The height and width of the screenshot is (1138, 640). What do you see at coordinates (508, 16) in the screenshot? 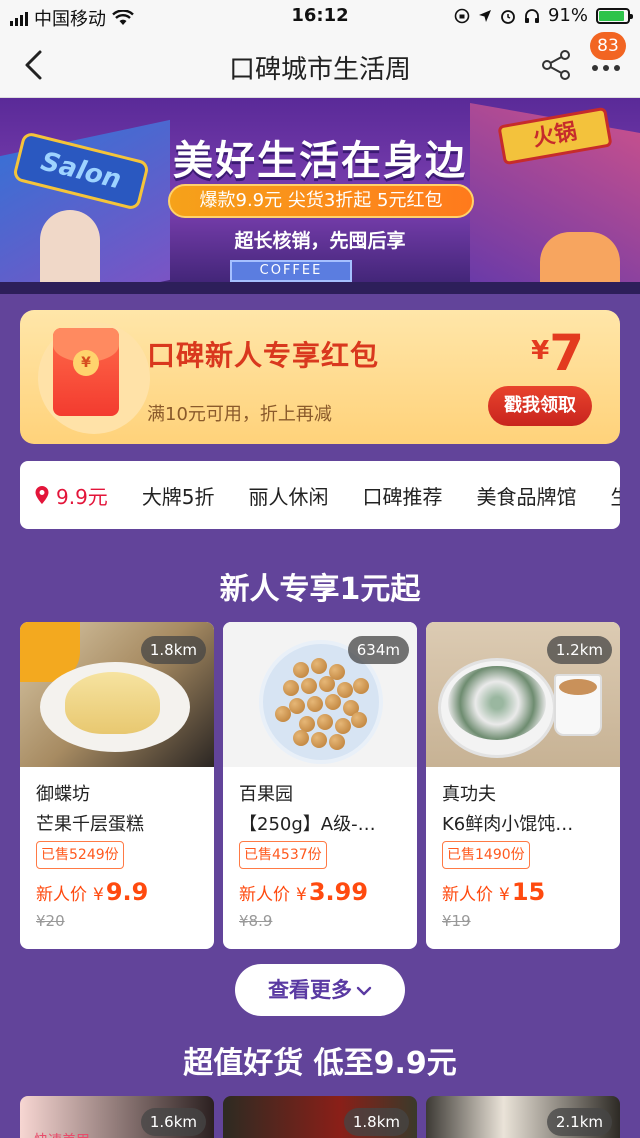
I see `alarm-icon` at bounding box center [508, 16].